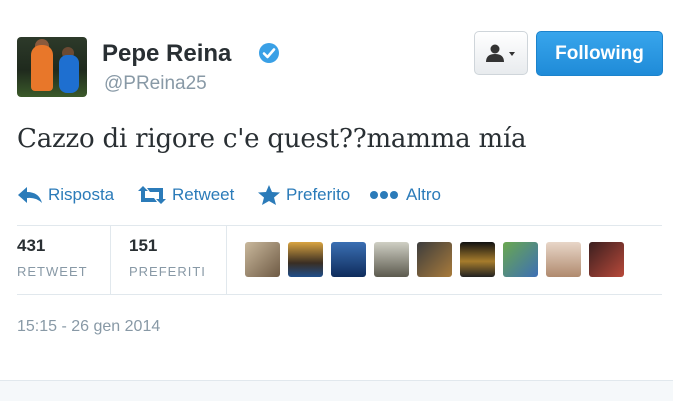 Image resolution: width=673 pixels, height=401 pixels. Describe the element at coordinates (143, 245) in the screenshot. I see `favorite-count-value: 151` at that location.